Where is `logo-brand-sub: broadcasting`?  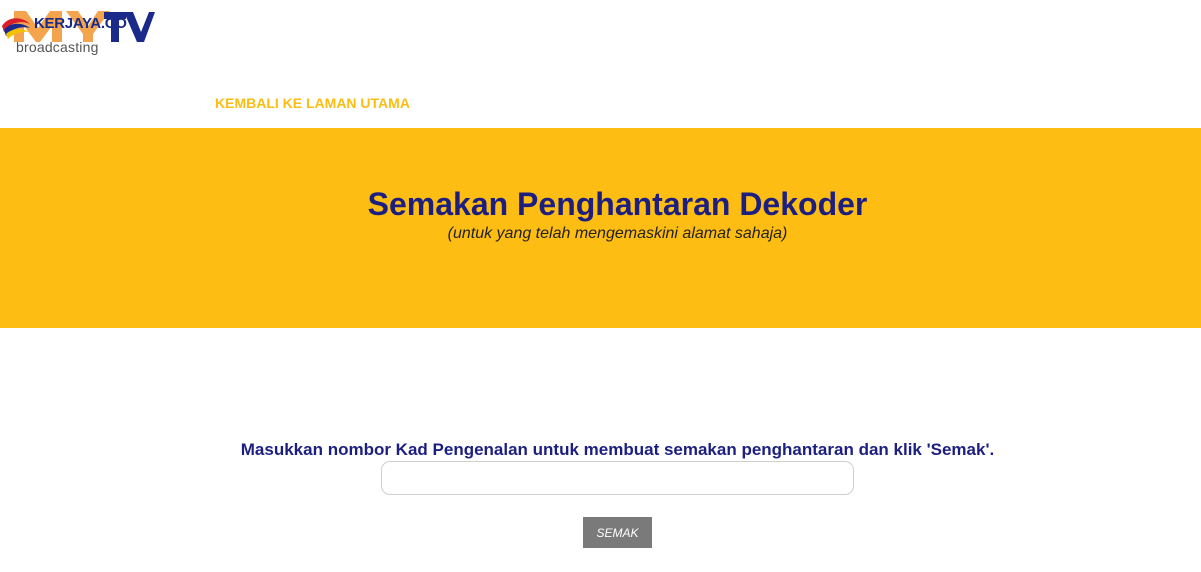
logo-brand-sub: broadcasting is located at coordinates (57, 47).